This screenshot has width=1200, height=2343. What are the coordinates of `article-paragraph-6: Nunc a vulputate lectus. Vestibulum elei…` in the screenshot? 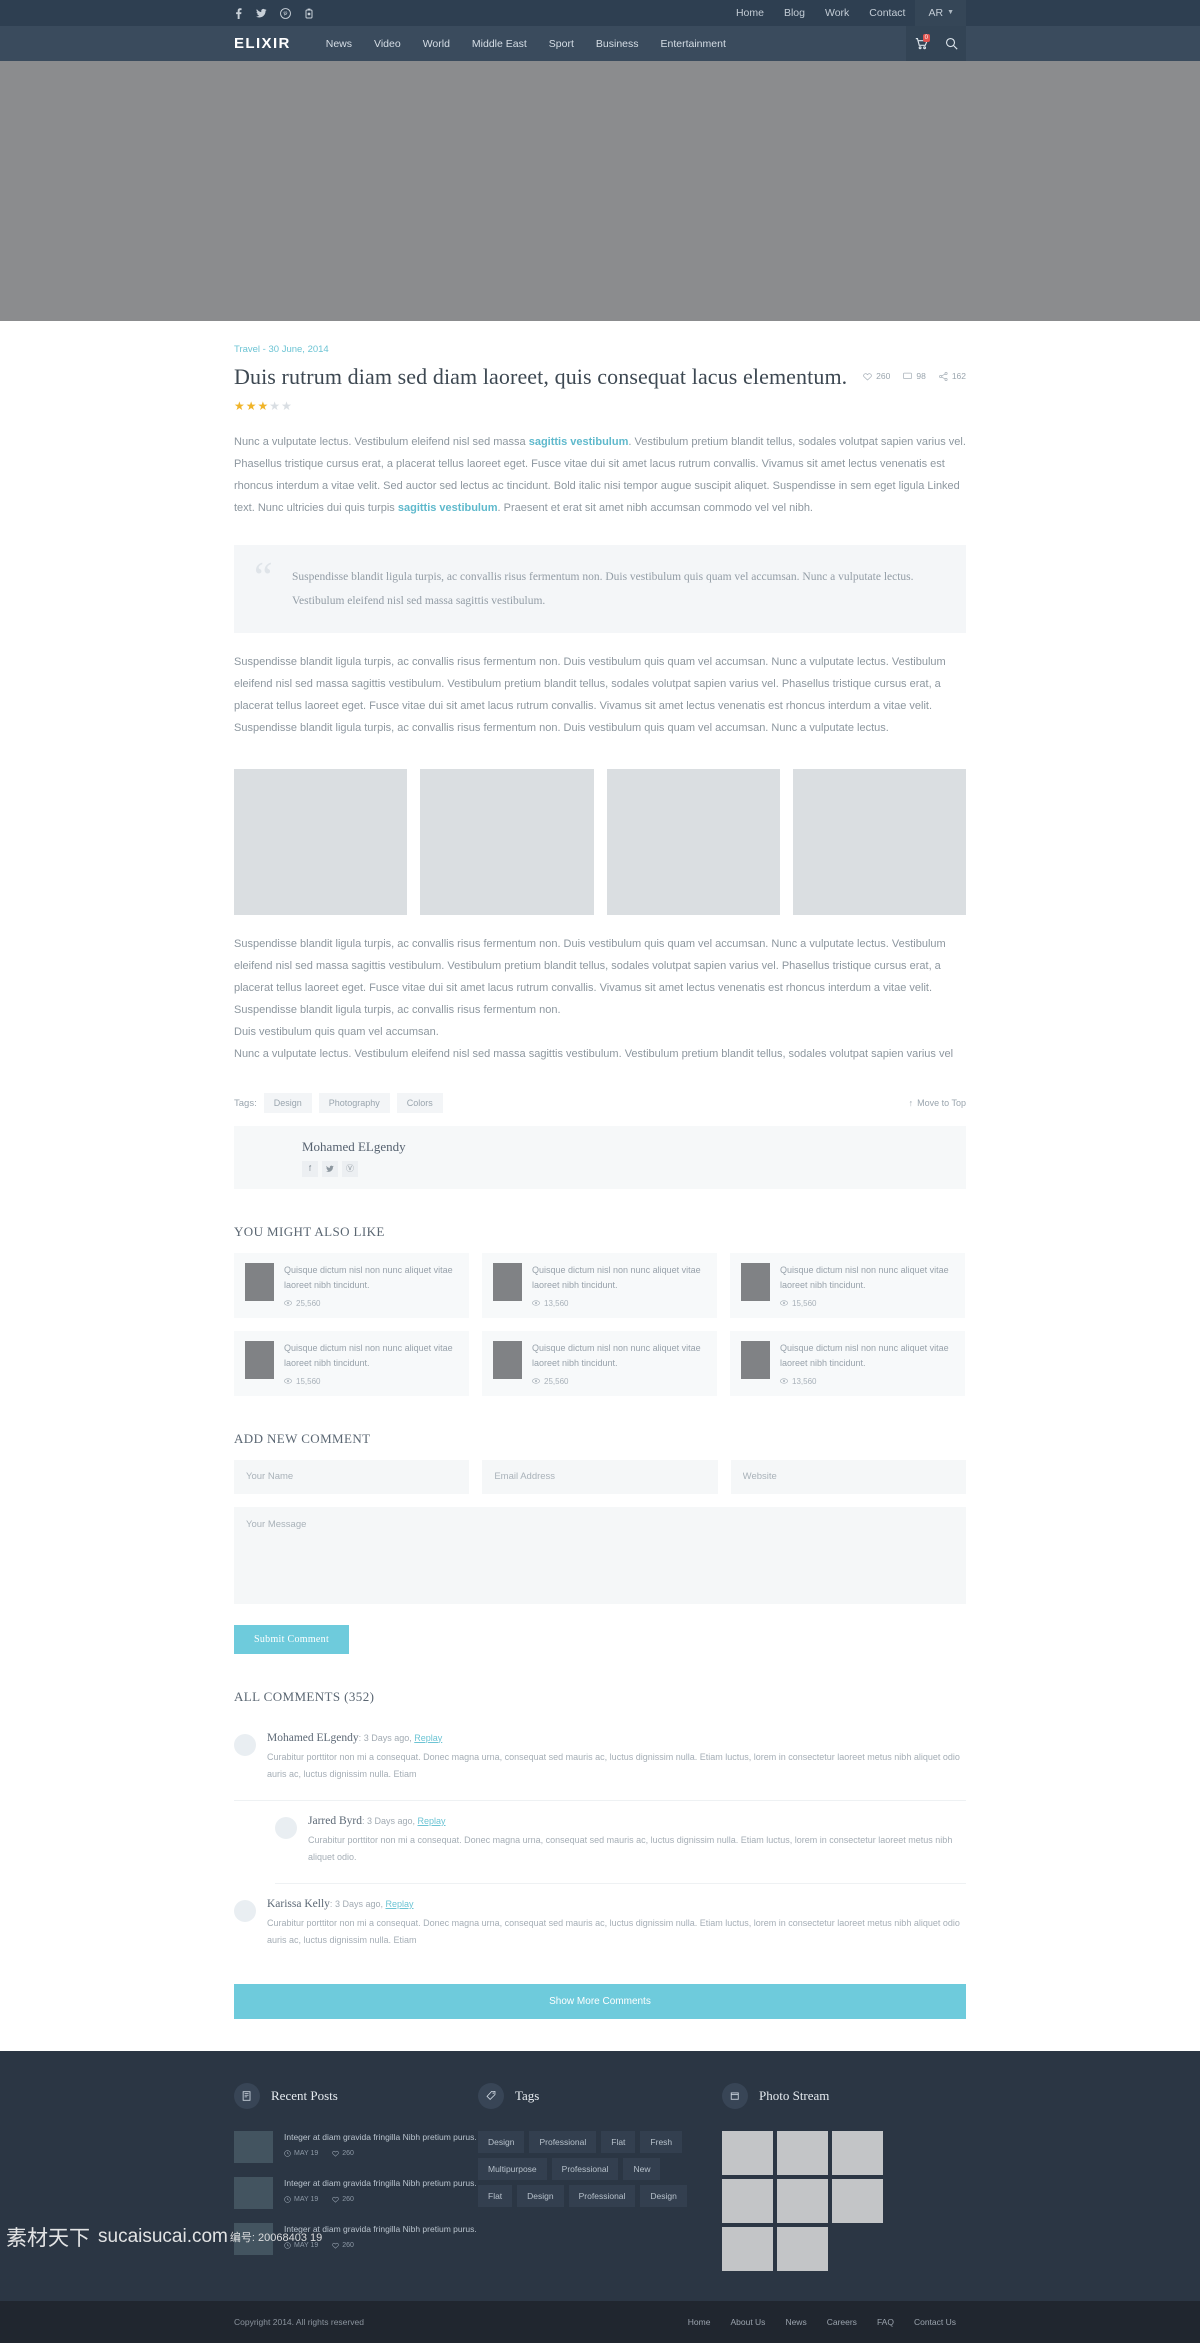 It's located at (594, 1054).